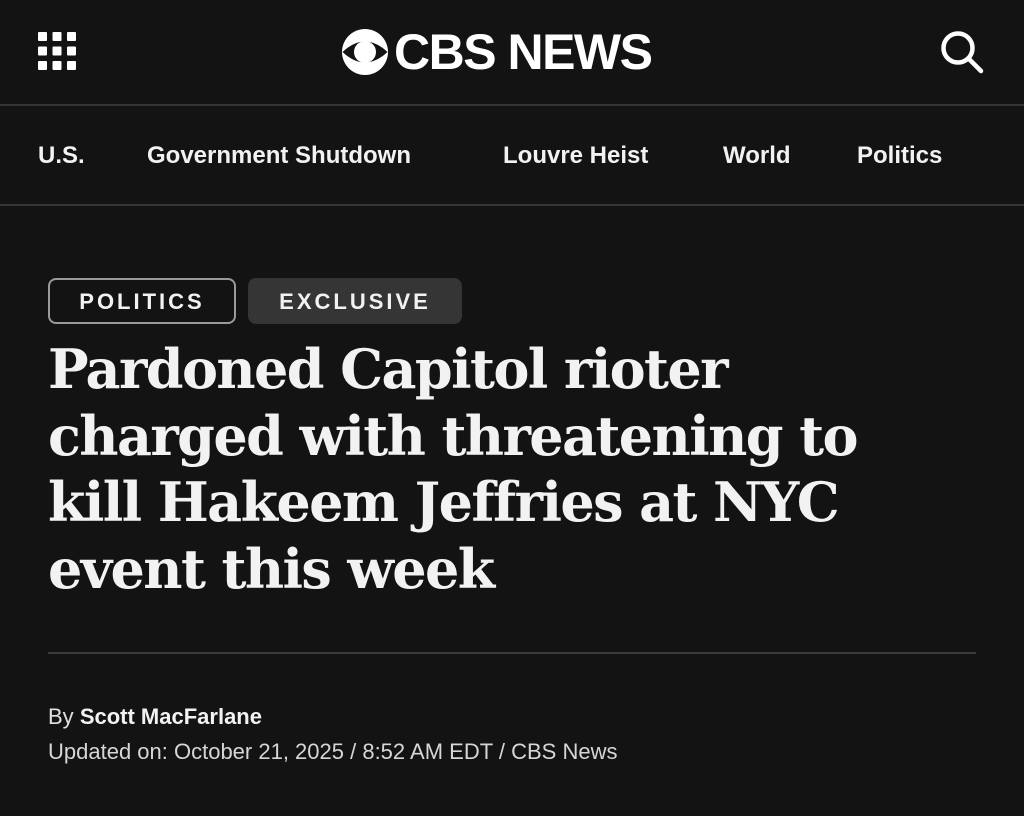 The image size is (1024, 816). What do you see at coordinates (279, 156) in the screenshot?
I see `nav-item-government-shutdown: Government Shutdown` at bounding box center [279, 156].